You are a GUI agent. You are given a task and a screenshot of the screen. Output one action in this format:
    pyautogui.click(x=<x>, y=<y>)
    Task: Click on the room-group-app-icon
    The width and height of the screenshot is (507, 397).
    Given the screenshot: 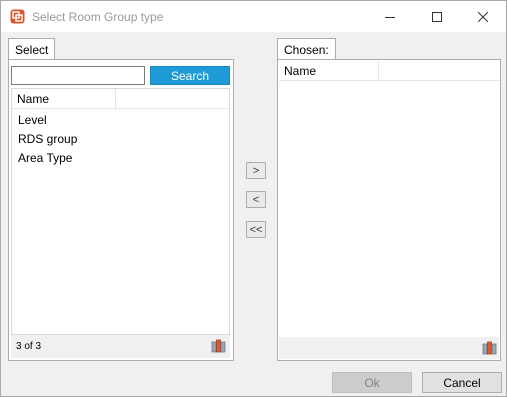 What is the action you would take?
    pyautogui.click(x=17, y=16)
    